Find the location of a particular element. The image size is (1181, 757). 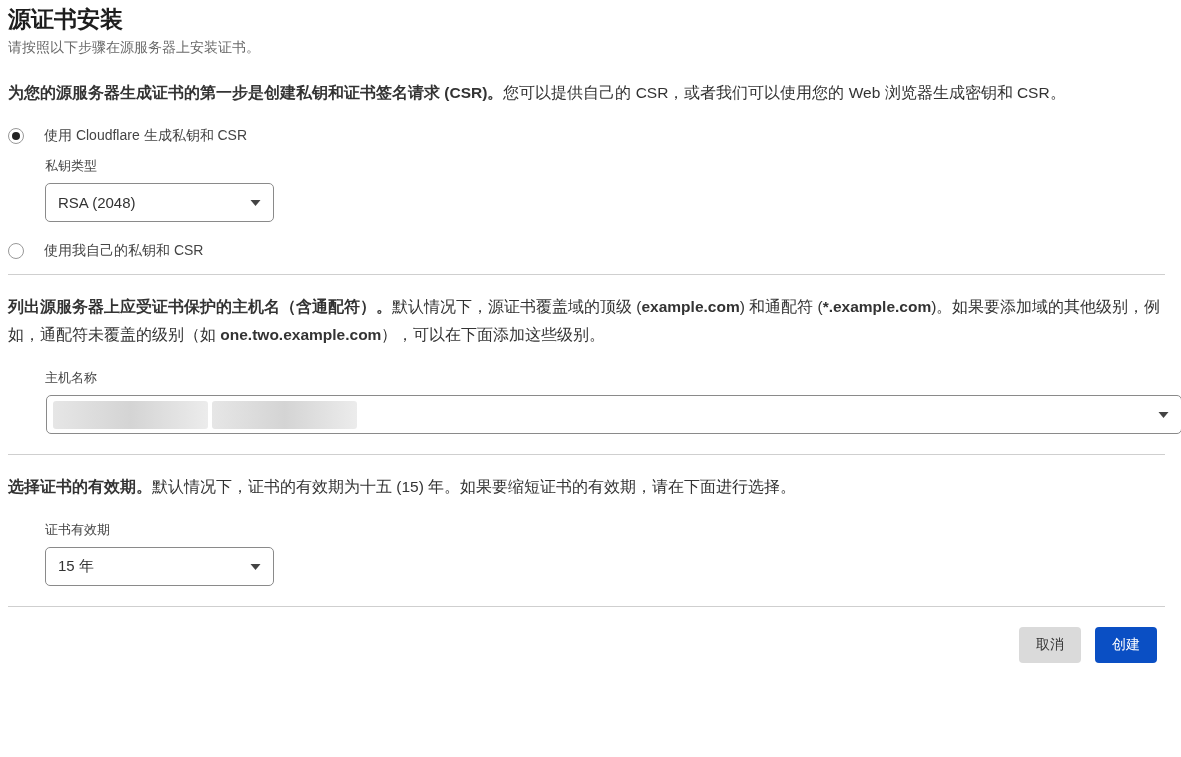

section-description: 选择证书的有效期。默认情况下，证书的有效期为十五 (15) 年。如果要缩短证书的有效期，请在下面进行选择。 is located at coordinates (403, 487).